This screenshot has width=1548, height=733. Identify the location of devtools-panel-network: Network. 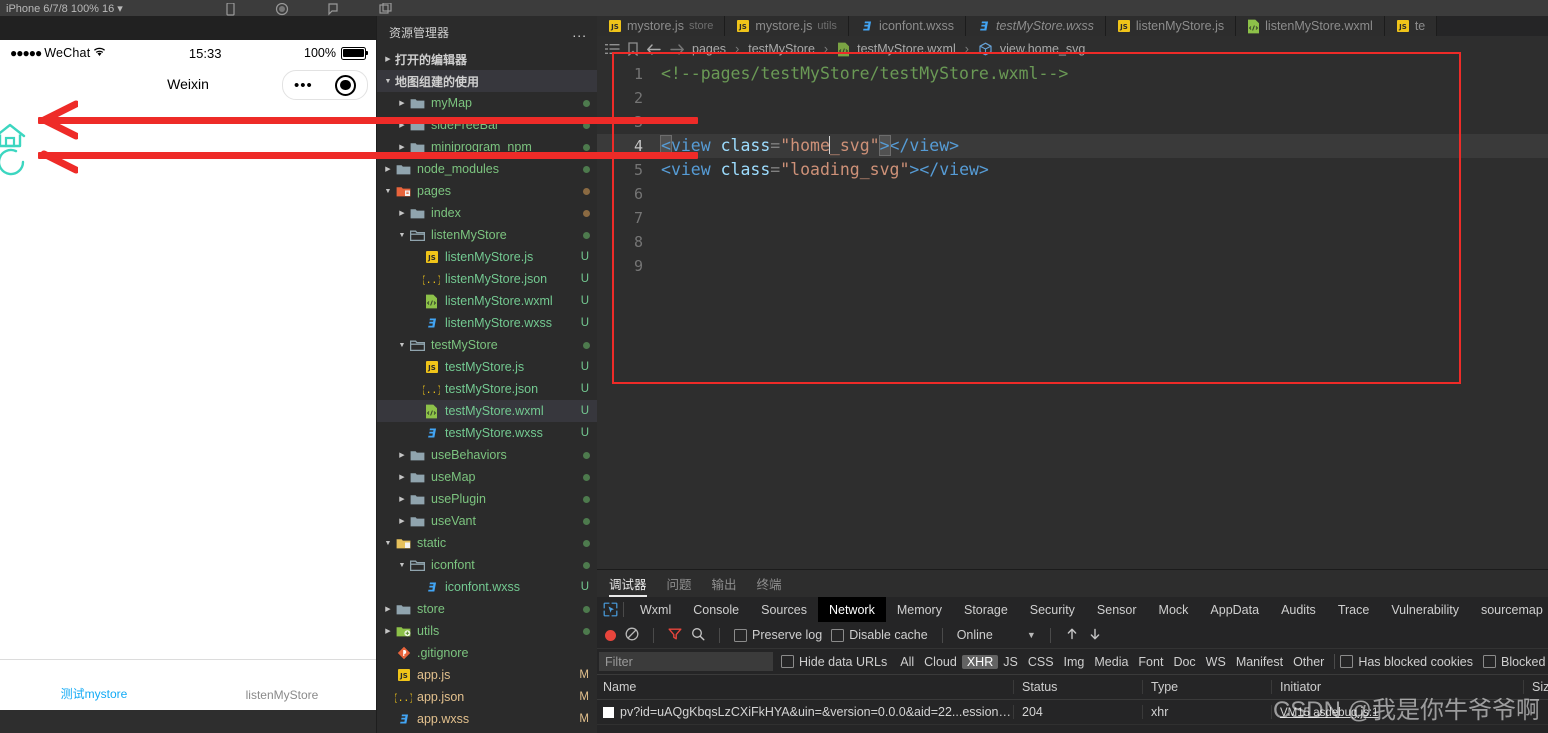
(851, 609).